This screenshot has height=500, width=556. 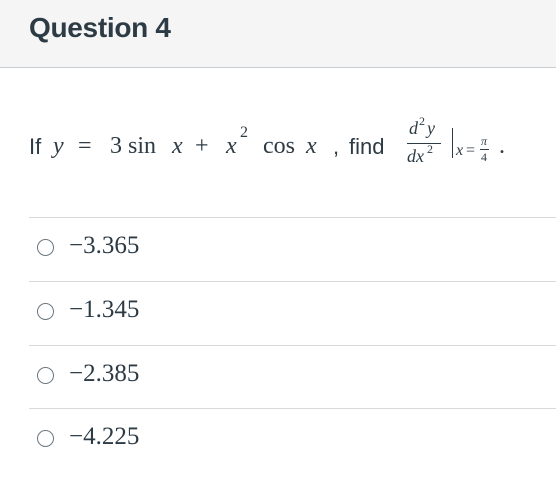 I want to click on question-period: ., so click(x=502, y=146).